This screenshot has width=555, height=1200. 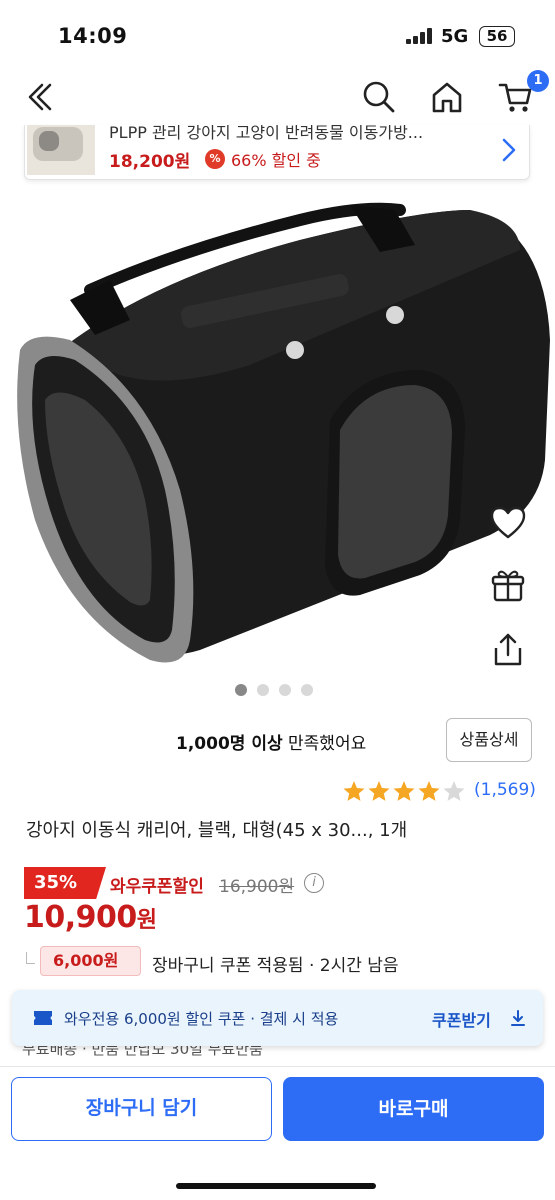 I want to click on tree-connector, so click(x=30, y=958).